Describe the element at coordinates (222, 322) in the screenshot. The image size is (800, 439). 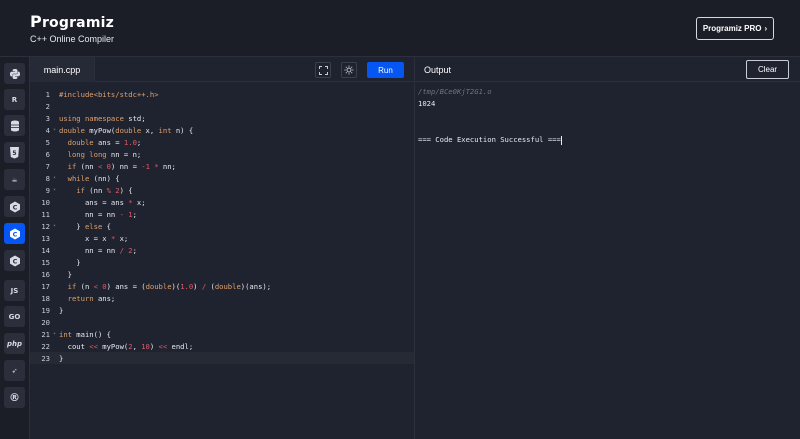
I see `code-line: 20` at that location.